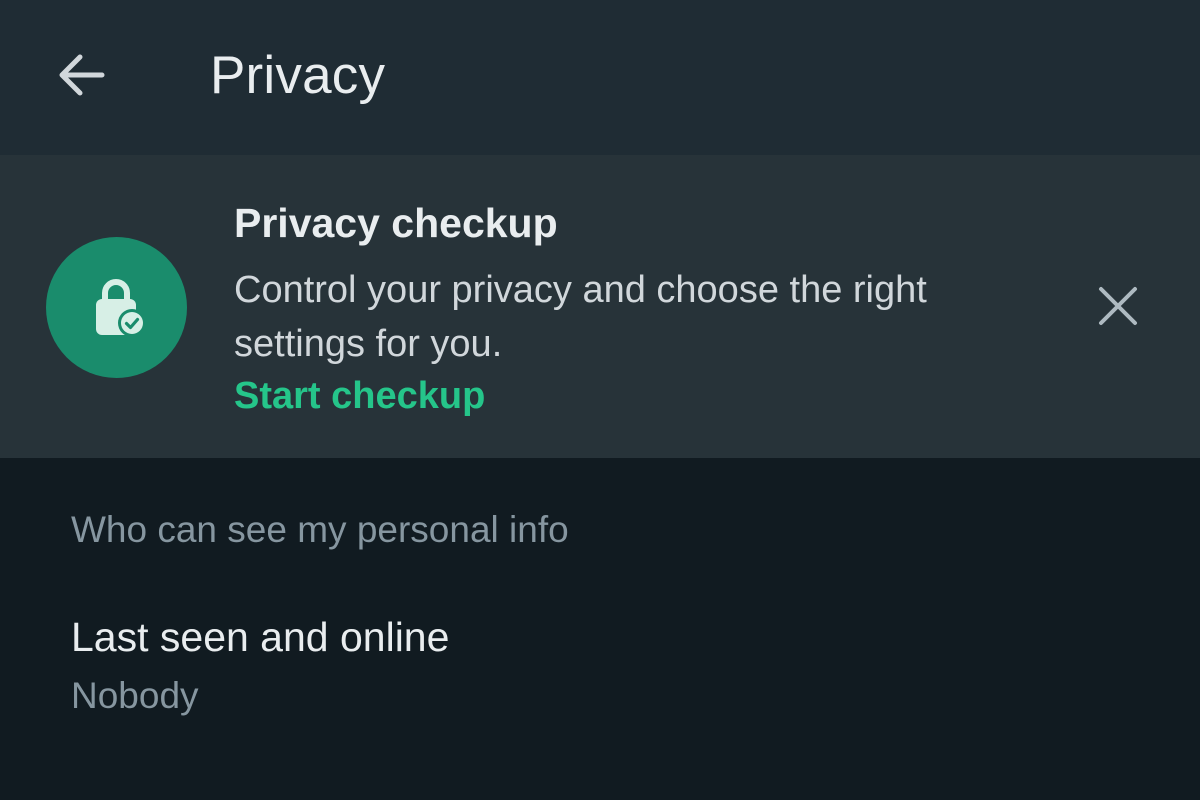  What do you see at coordinates (320, 529) in the screenshot?
I see `section-header: Who can see my personal info` at bounding box center [320, 529].